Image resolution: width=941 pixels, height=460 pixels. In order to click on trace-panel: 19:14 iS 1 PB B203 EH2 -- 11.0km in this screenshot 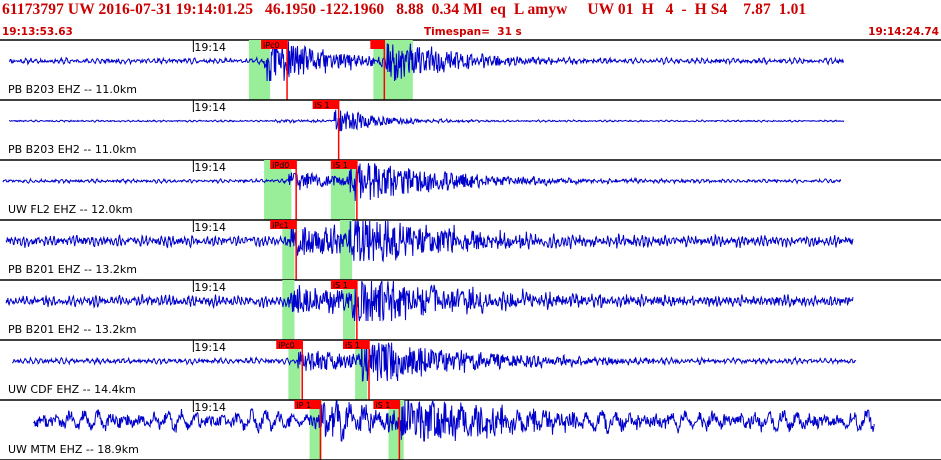, I will do `click(470, 130)`.